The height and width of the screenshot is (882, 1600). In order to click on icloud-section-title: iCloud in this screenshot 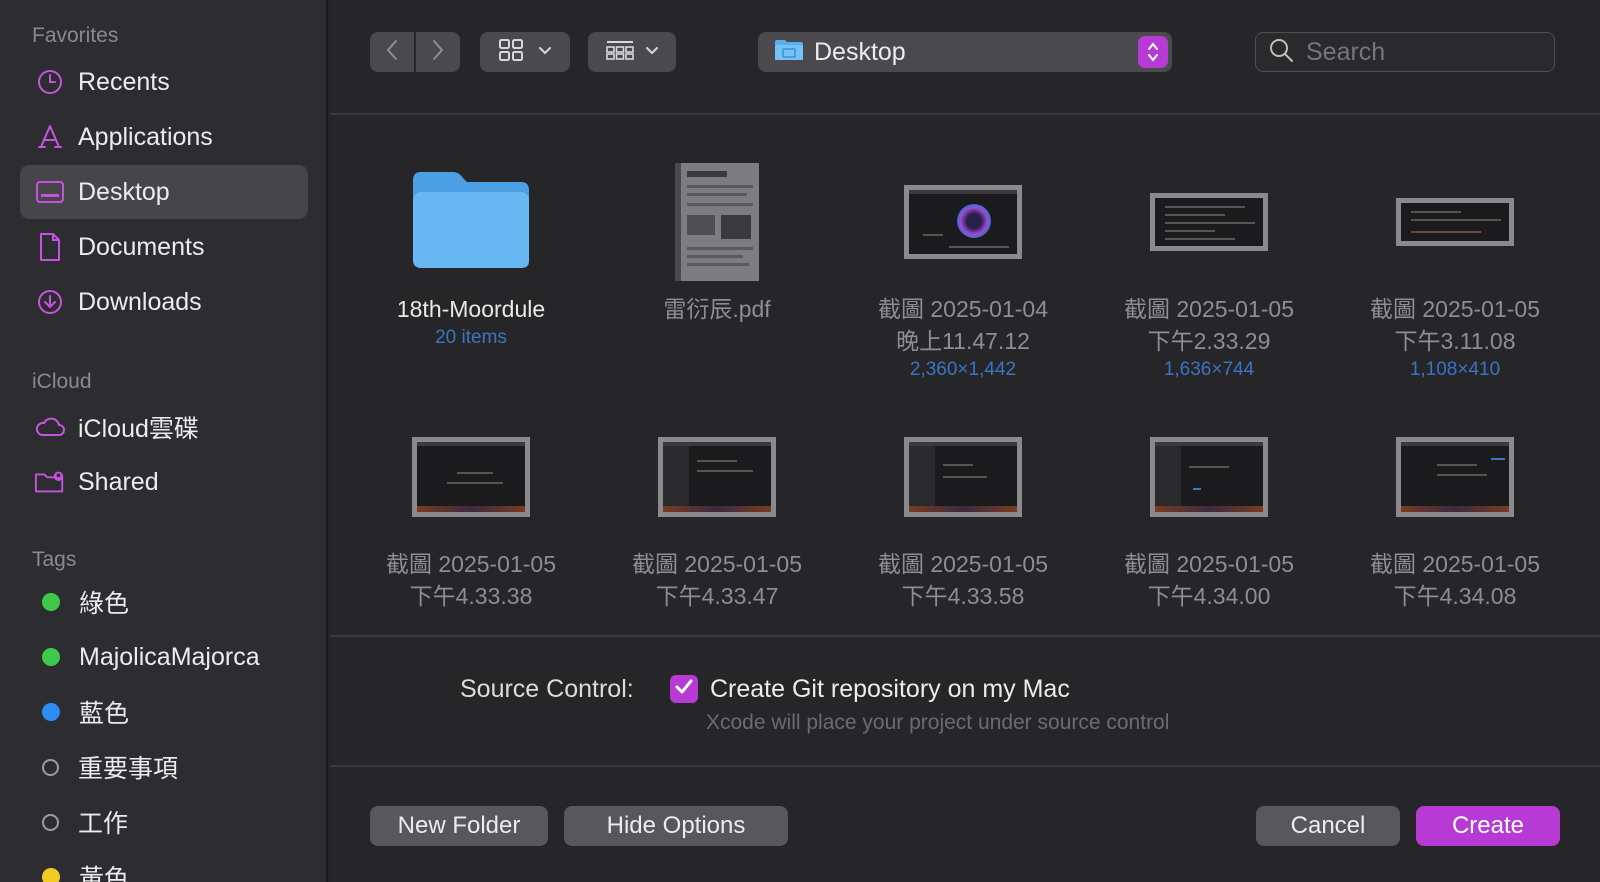, I will do `click(62, 381)`.